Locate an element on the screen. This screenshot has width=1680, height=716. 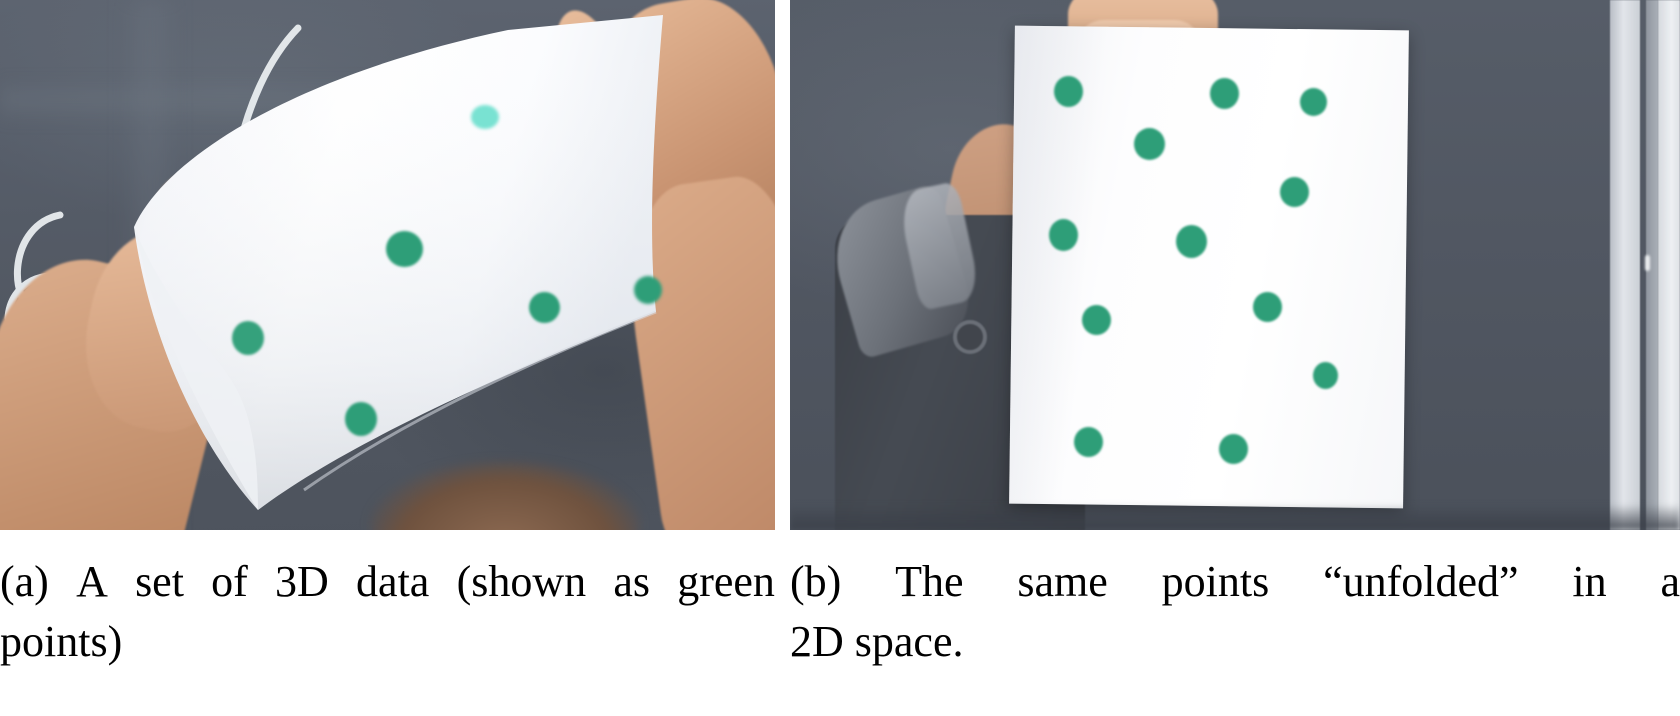
frame-highlight is located at coordinates (1647, 263).